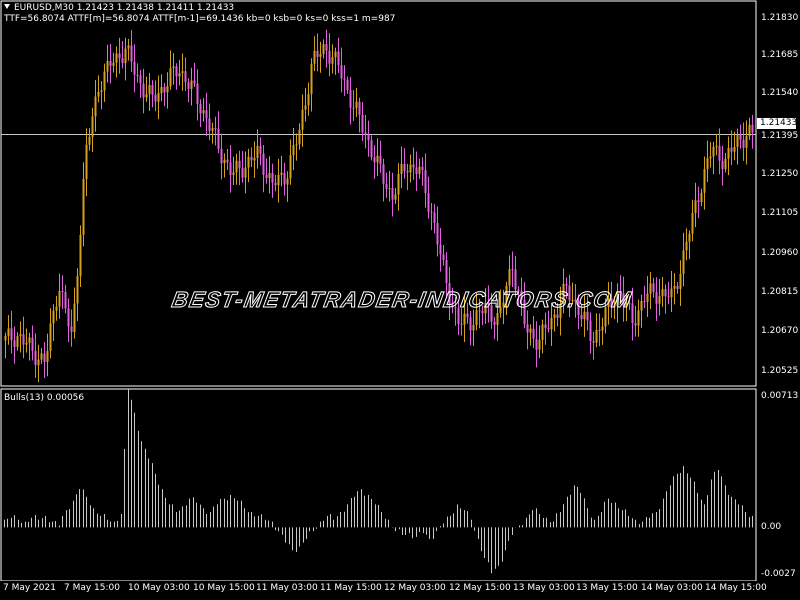  Describe the element at coordinates (672, 588) in the screenshot. I see `time-axis-label: 14 May 03:00` at that location.